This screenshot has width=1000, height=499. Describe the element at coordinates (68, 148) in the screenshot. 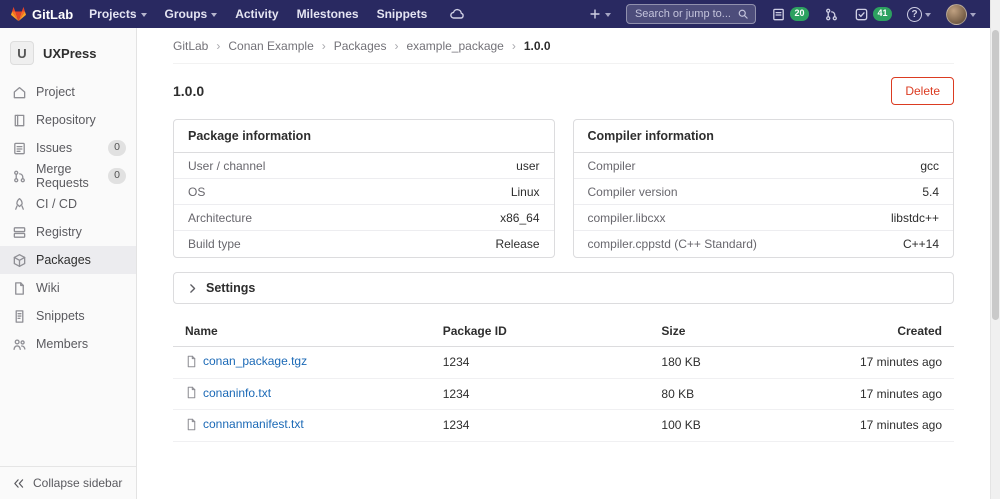

I see `sidebar-item-issues: Issues 0` at that location.